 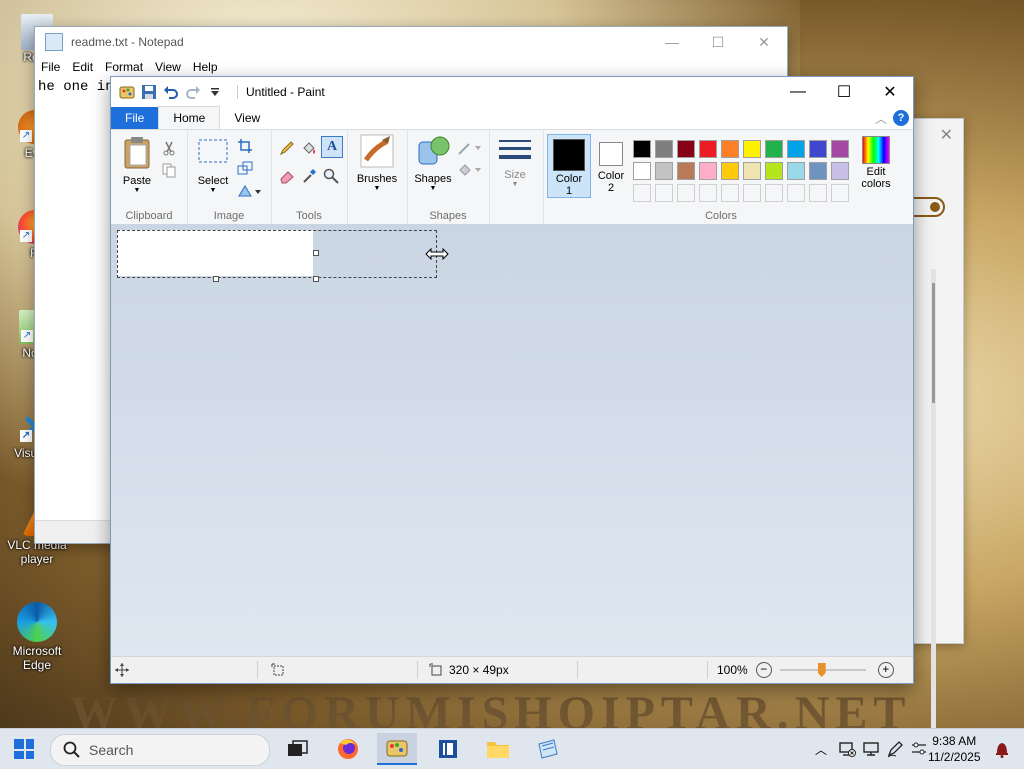 What do you see at coordinates (169, 170) in the screenshot?
I see `copy-icon` at bounding box center [169, 170].